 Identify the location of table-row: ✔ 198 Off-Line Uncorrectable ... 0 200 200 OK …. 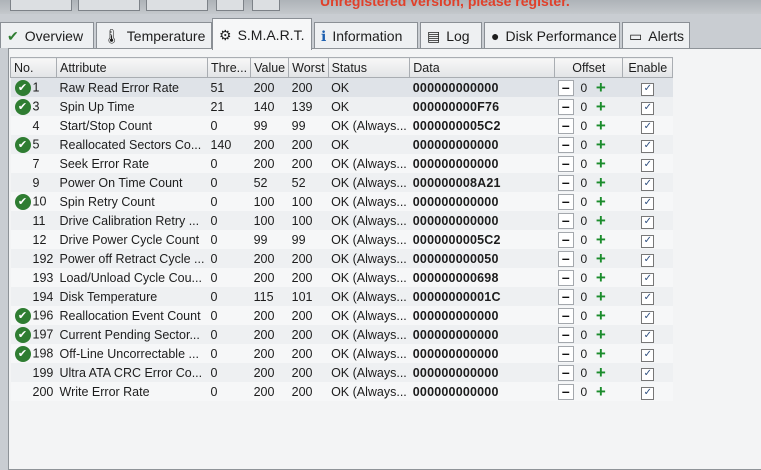
(341, 353).